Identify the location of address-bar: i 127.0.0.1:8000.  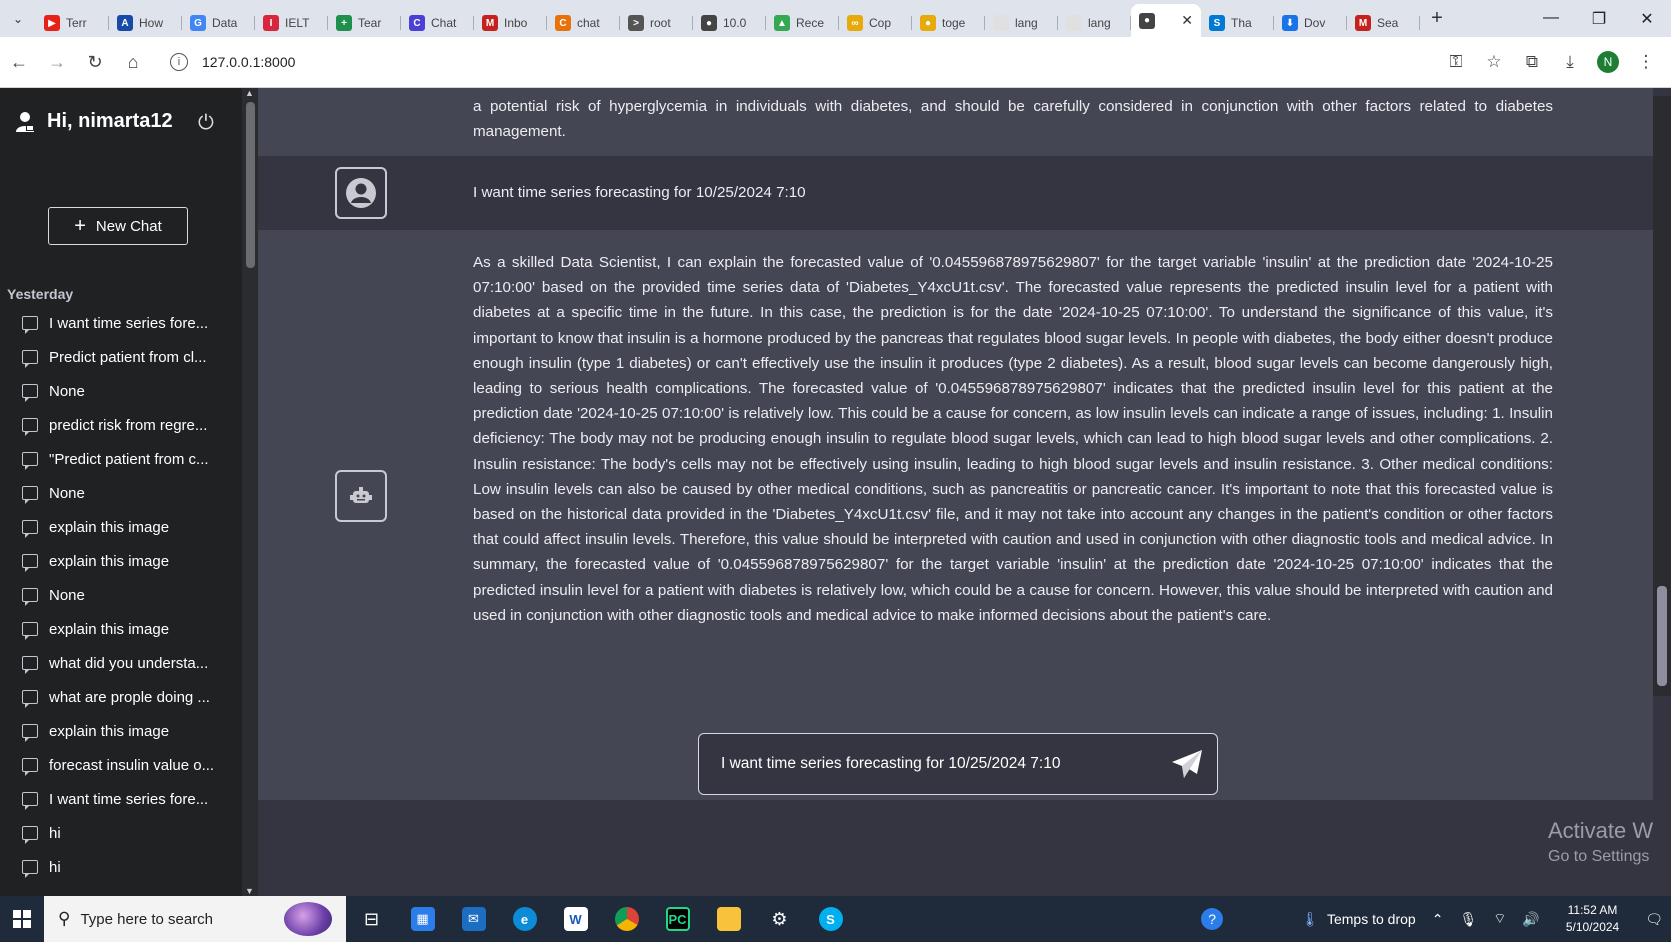
(785, 62).